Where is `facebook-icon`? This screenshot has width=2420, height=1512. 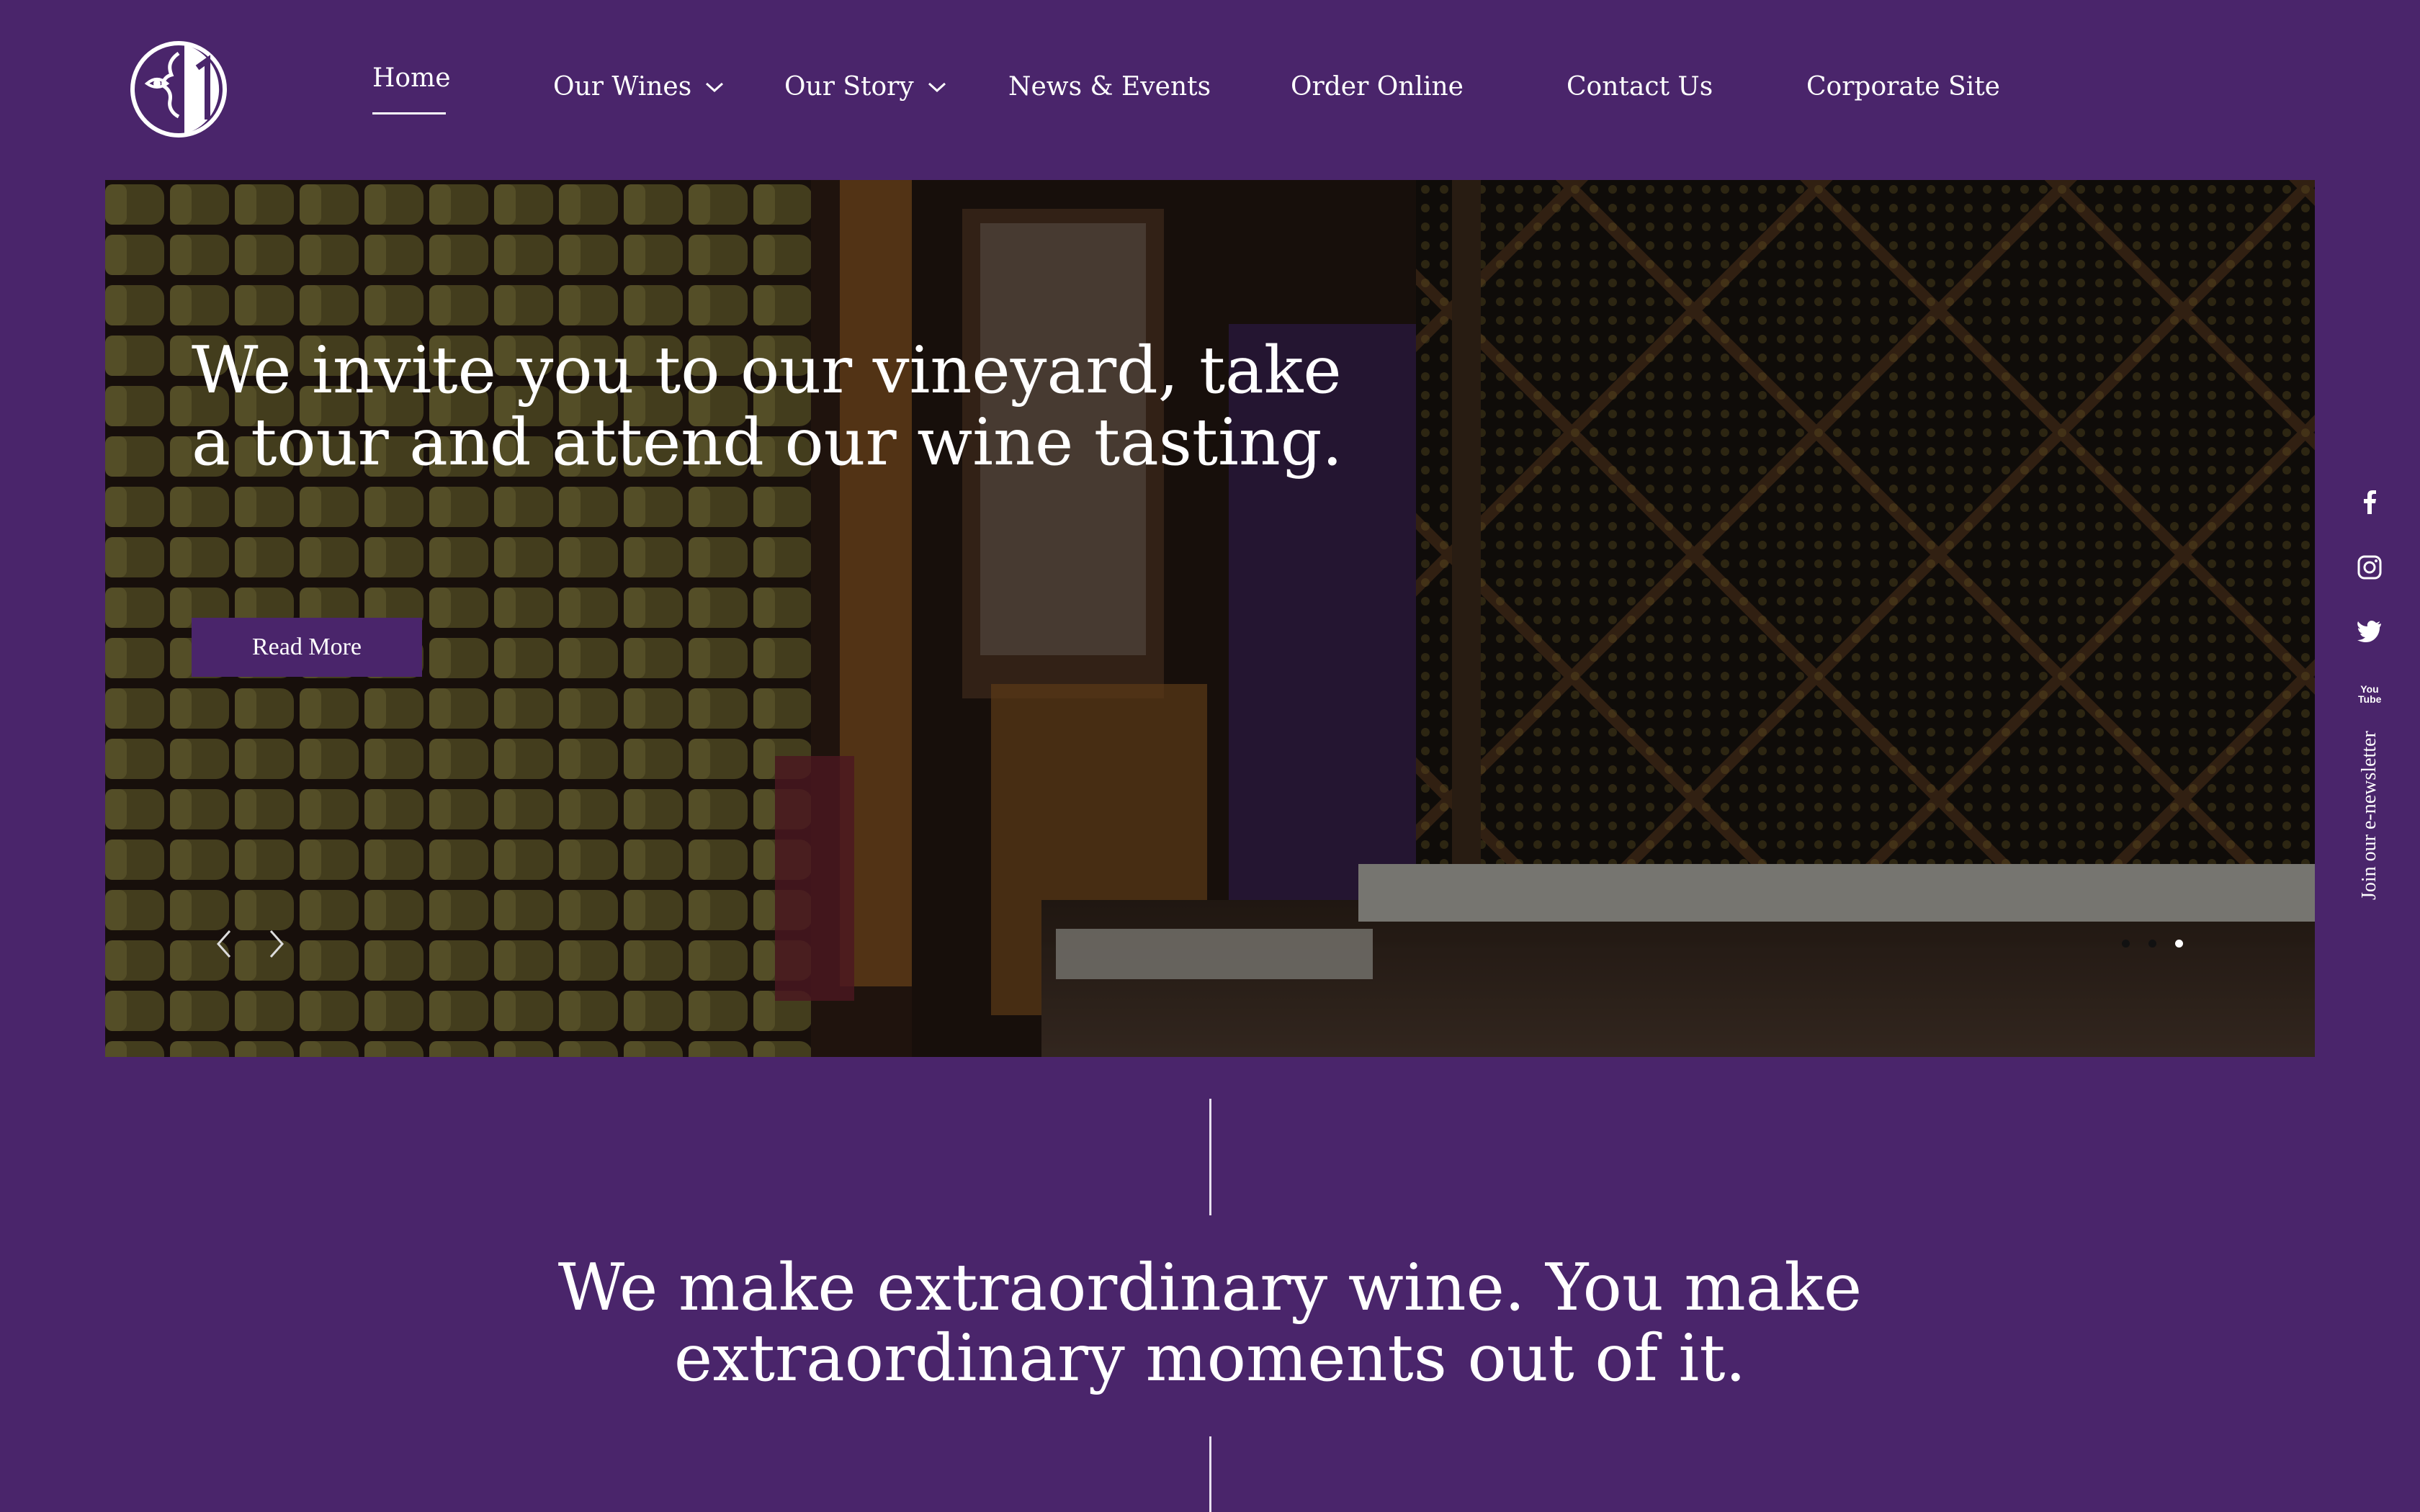 facebook-icon is located at coordinates (2369, 502).